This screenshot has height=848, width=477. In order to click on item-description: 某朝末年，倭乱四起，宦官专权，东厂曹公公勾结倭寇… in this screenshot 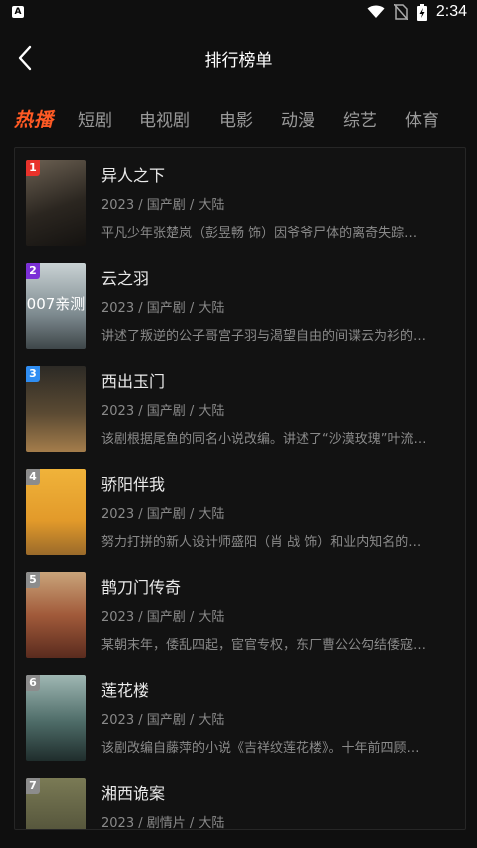, I will do `click(264, 645)`.